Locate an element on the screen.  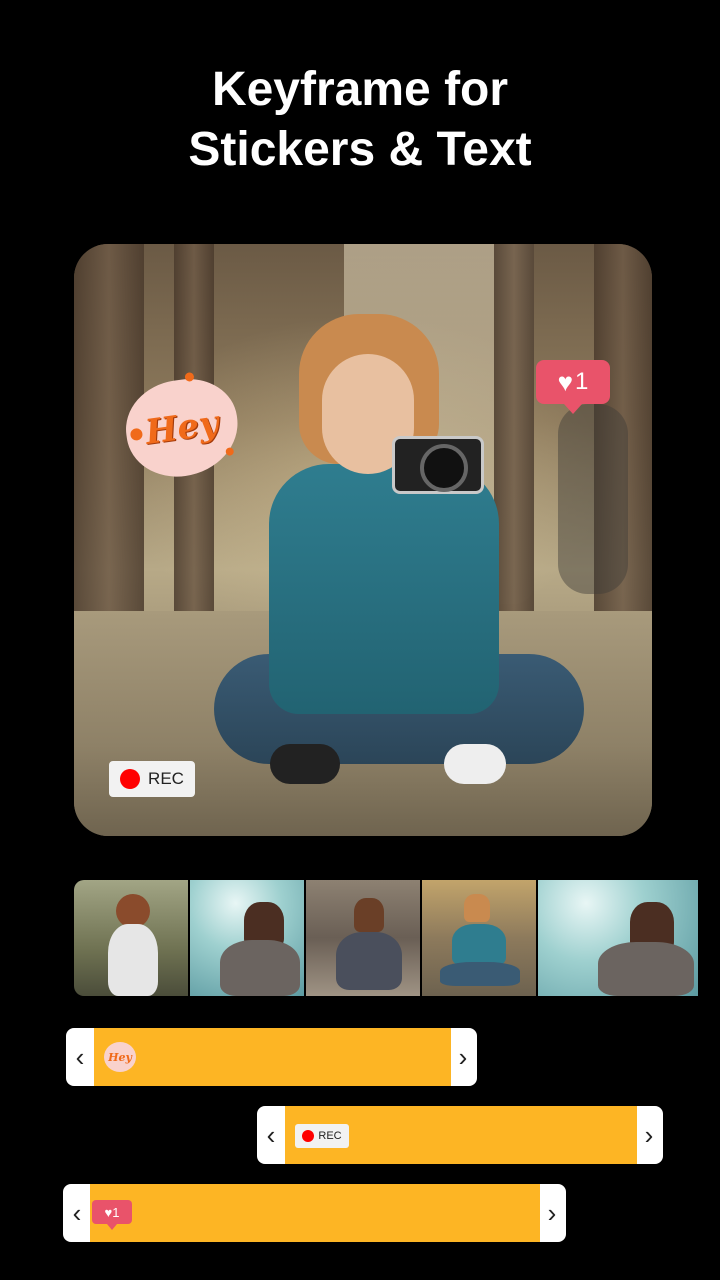
rec-badge: REC is located at coordinates (152, 779).